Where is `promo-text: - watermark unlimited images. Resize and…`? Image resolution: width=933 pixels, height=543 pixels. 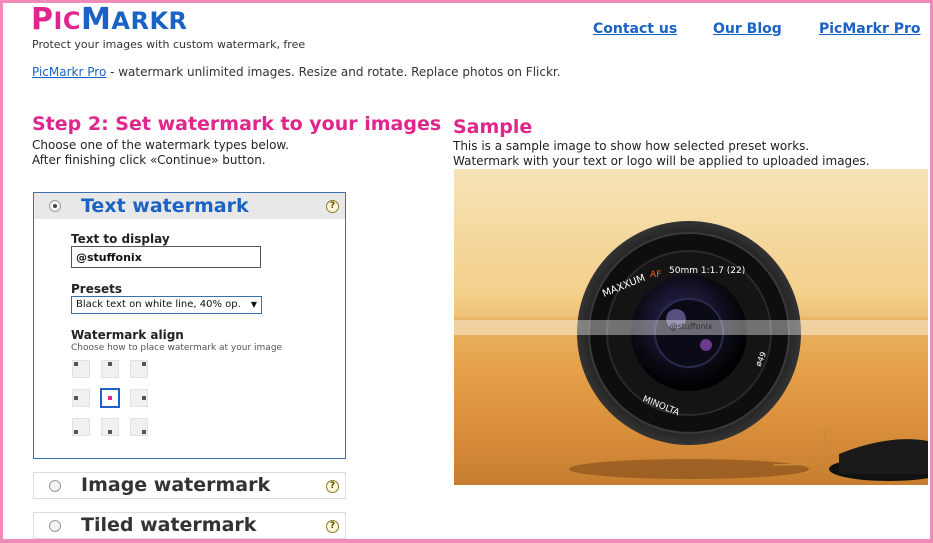
promo-text: - watermark unlimited images. Resize and… is located at coordinates (333, 72).